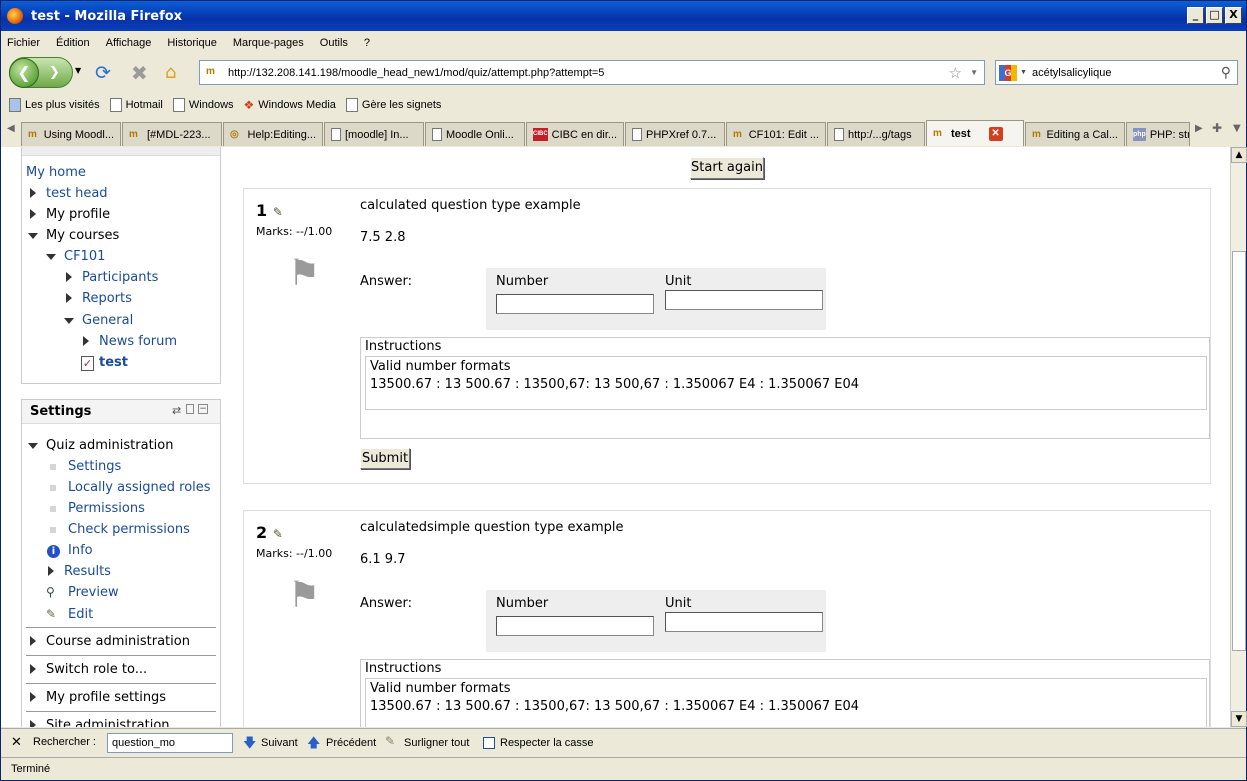  What do you see at coordinates (1239, 719) in the screenshot?
I see `scroll-down-icon: ▼` at bounding box center [1239, 719].